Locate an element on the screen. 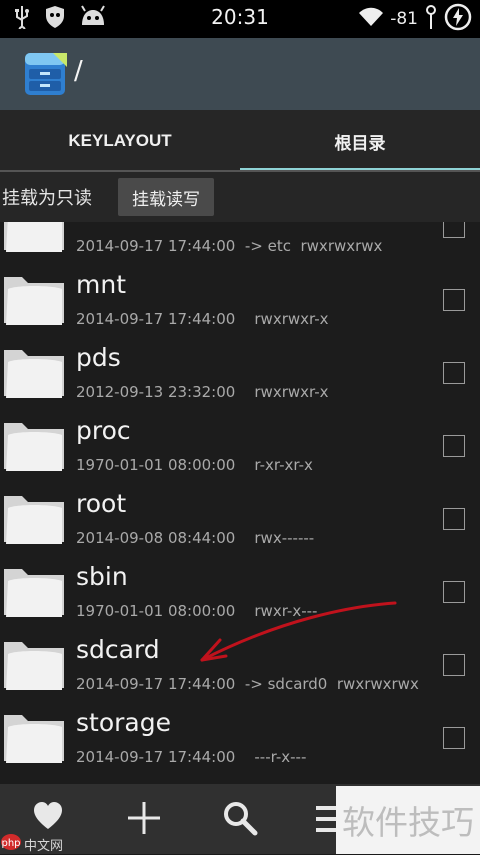 Image resolution: width=480 pixels, height=855 pixels. list-item: proc 1970-01-01 08:00:00 r-xr-xr-x is located at coordinates (240, 444).